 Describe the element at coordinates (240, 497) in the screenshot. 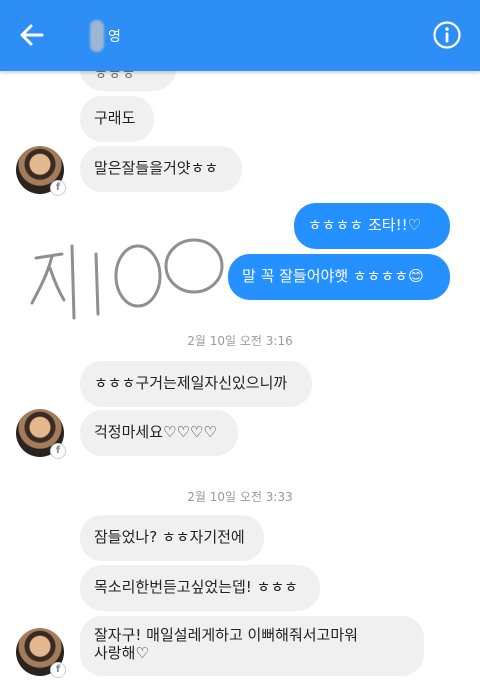

I see `timestamp: 2월 10일 오전 3:33` at that location.